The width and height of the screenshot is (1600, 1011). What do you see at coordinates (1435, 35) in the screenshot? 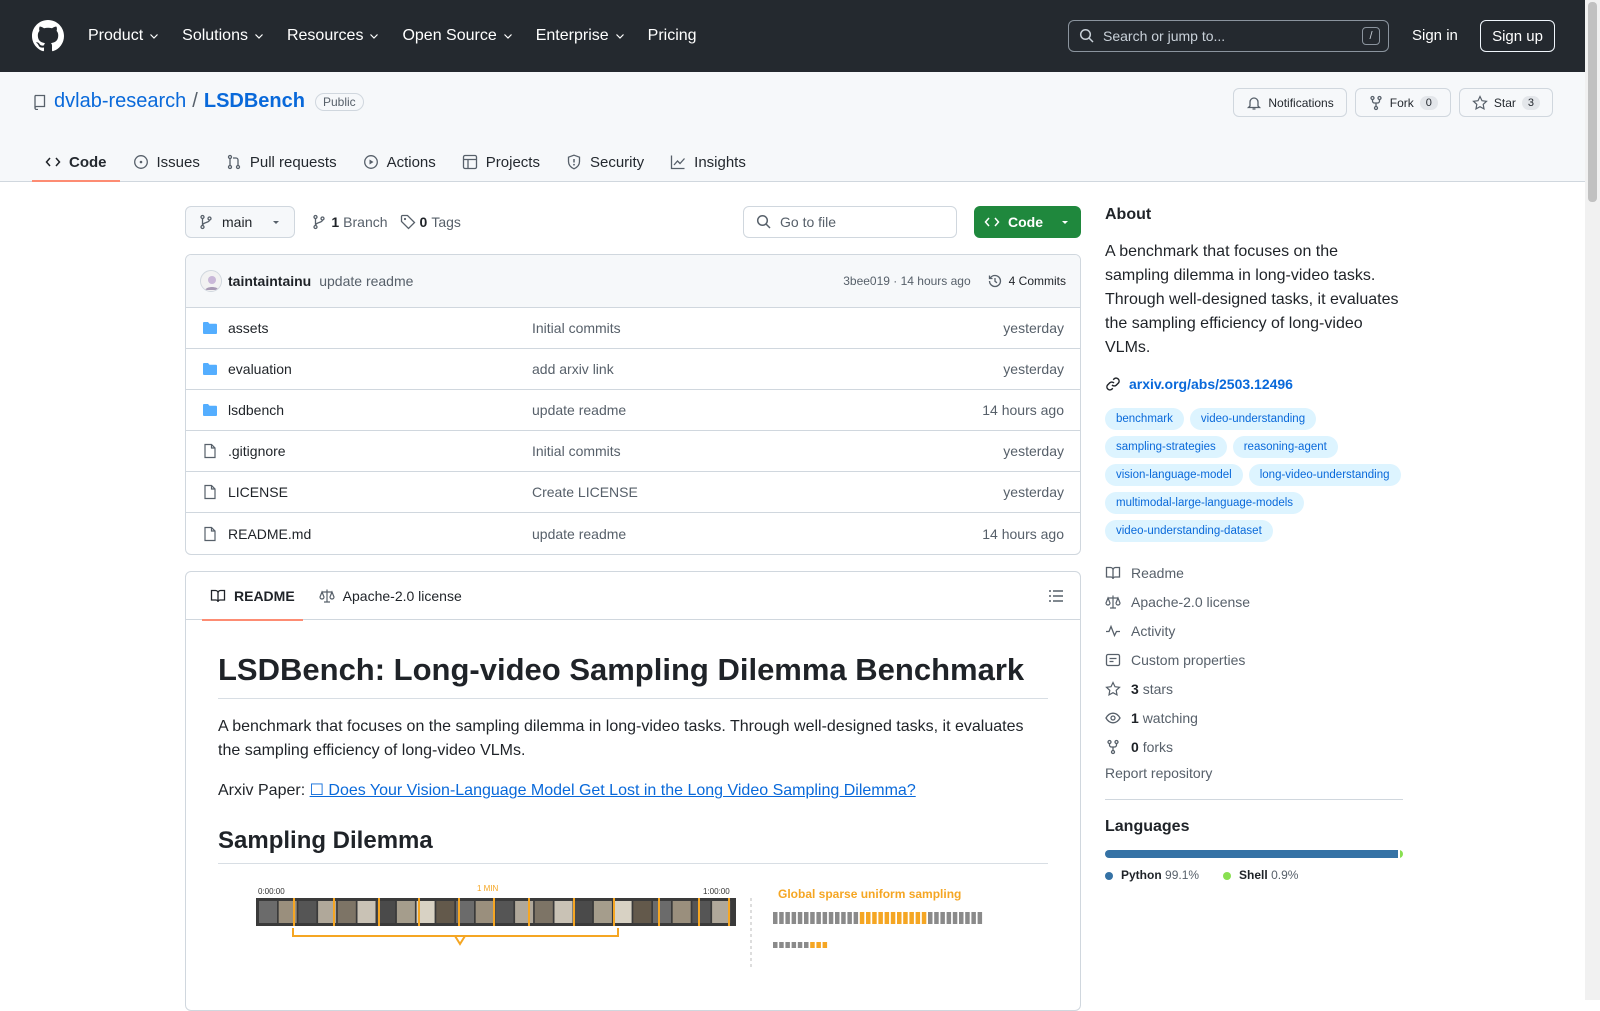
I see `sign-in-link: Sign in` at bounding box center [1435, 35].